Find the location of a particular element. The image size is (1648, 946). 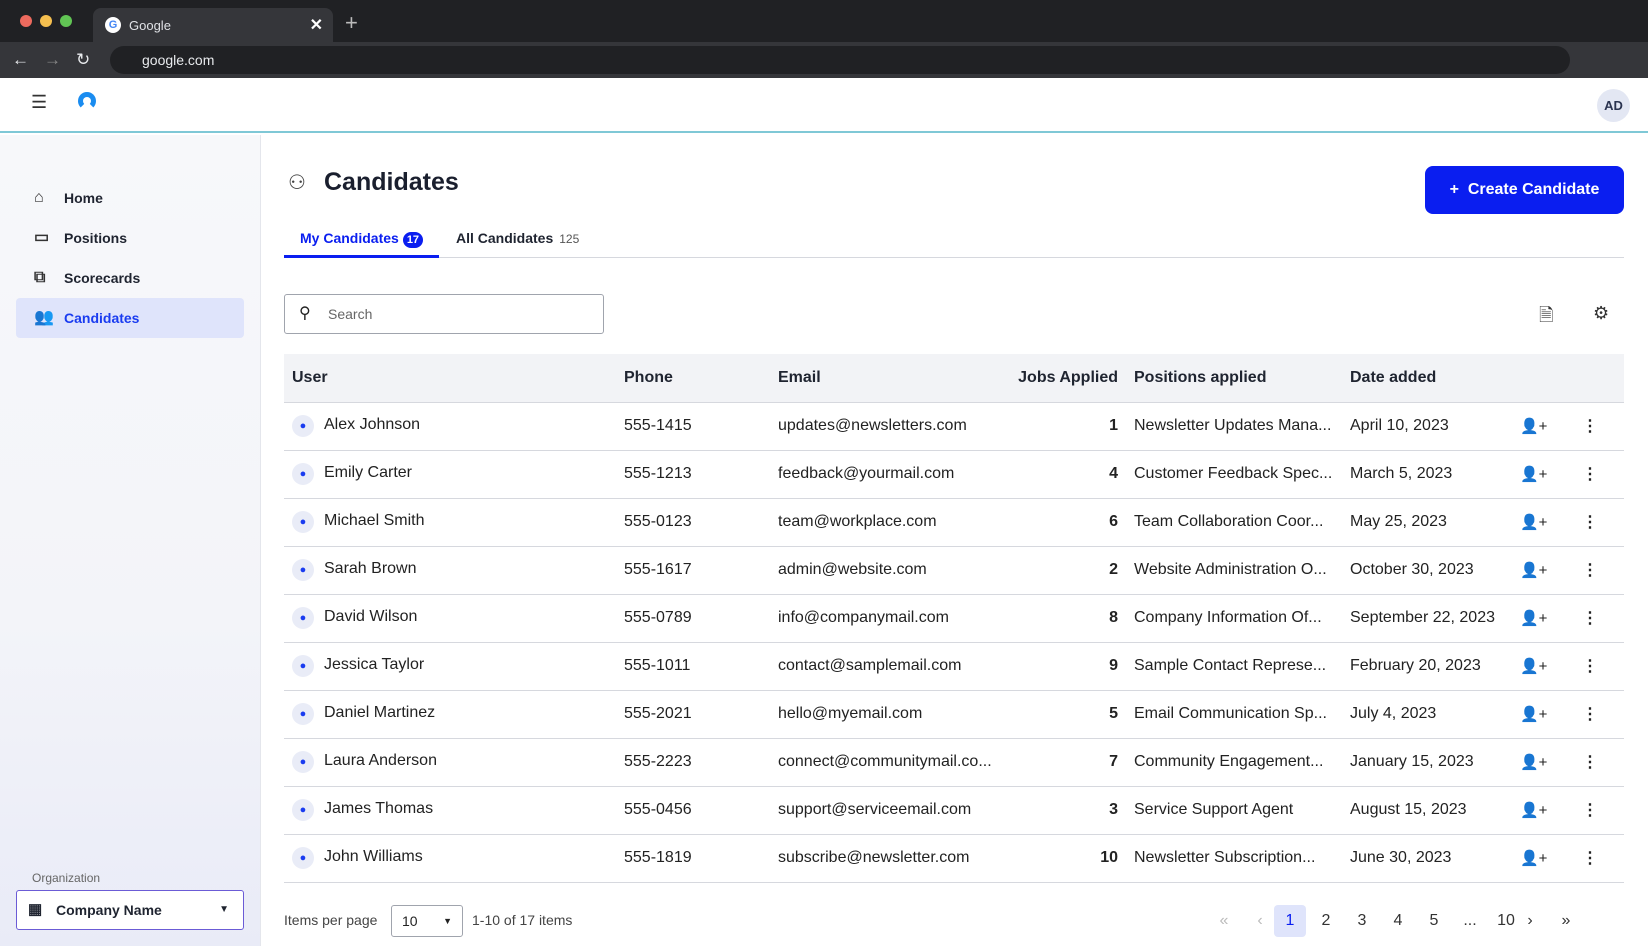

jobs-applied-text: 9 is located at coordinates (1113, 665).